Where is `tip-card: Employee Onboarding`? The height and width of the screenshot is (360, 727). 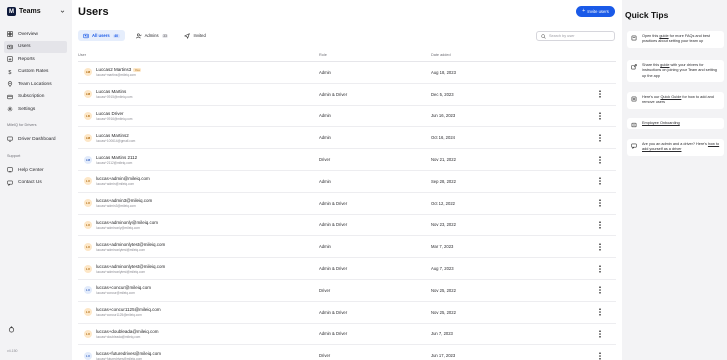
tip-card: Employee Onboarding is located at coordinates (675, 124).